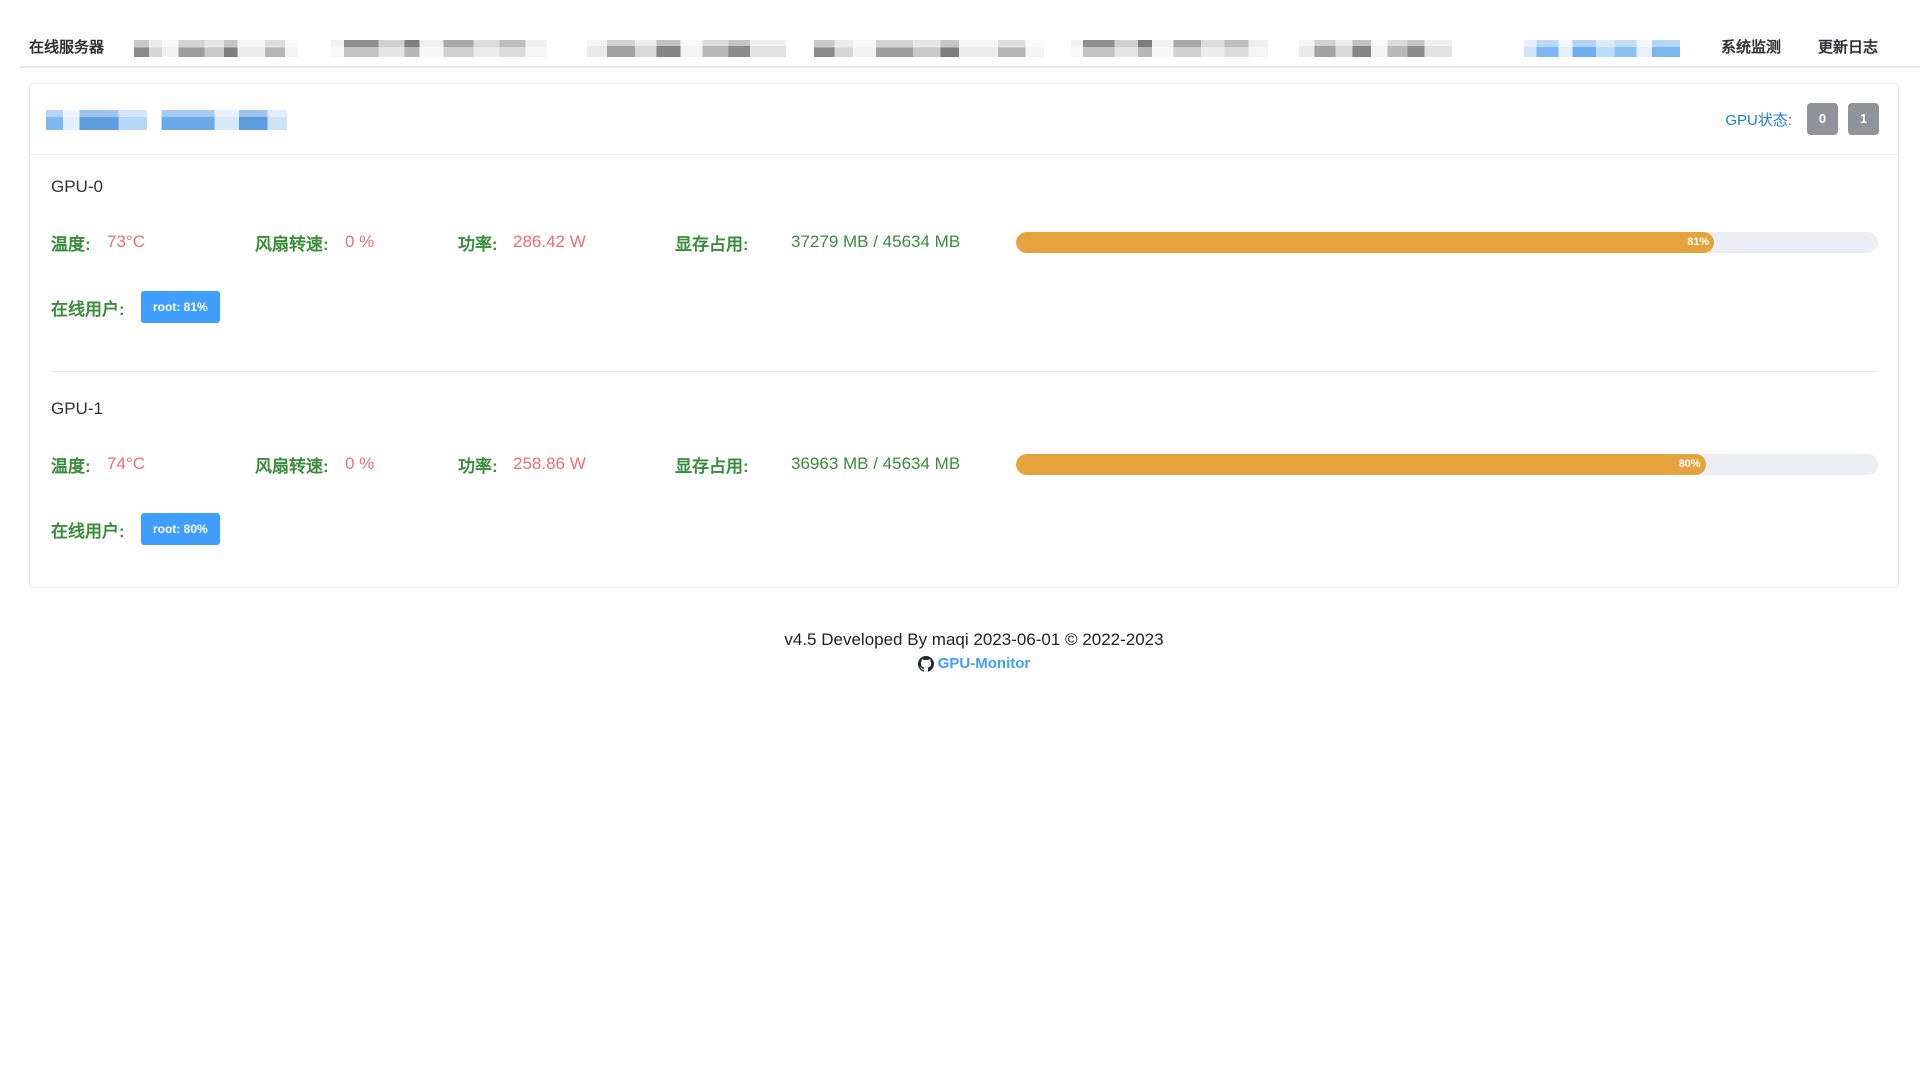 This screenshot has height=1080, width=1920. I want to click on gpu-0-button: 0, so click(1822, 119).